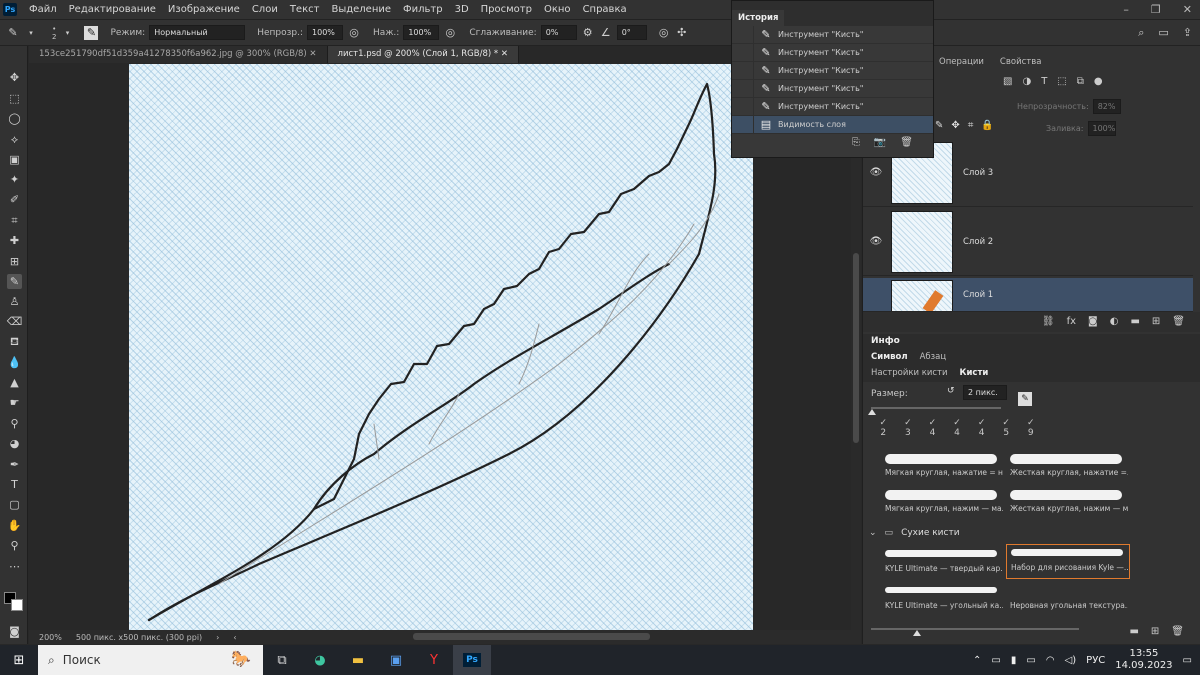  I want to click on menu-view: Просмотр, so click(506, 9).